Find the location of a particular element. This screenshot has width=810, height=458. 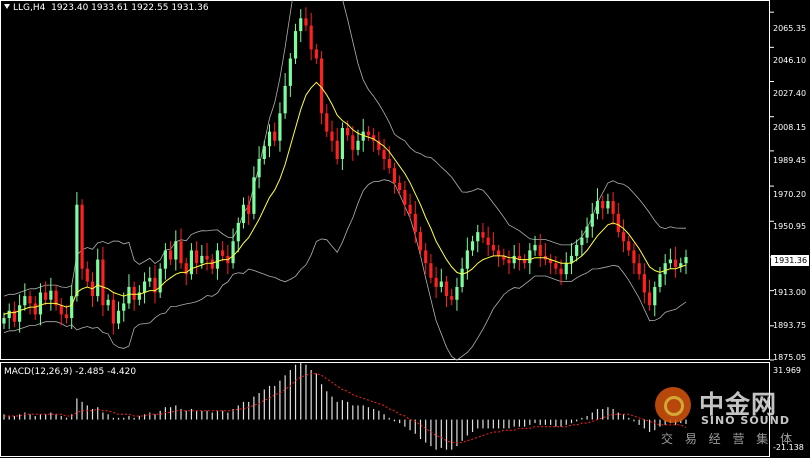

dropdown-triangle-icon is located at coordinates (7, 6).